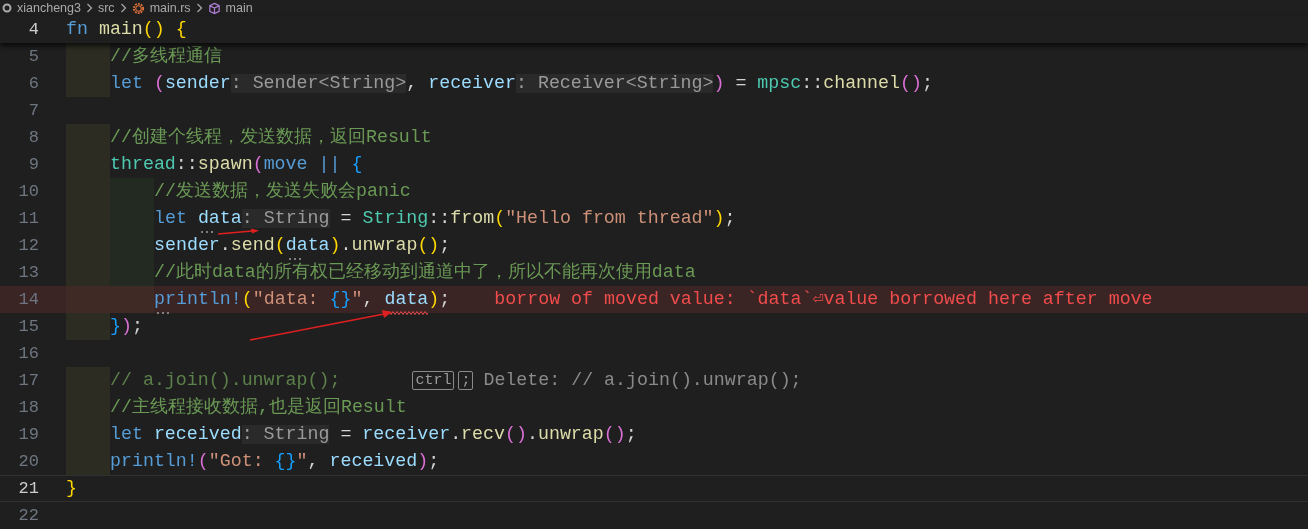 This screenshot has width=1308, height=529. I want to click on line-number: 9, so click(33, 164).